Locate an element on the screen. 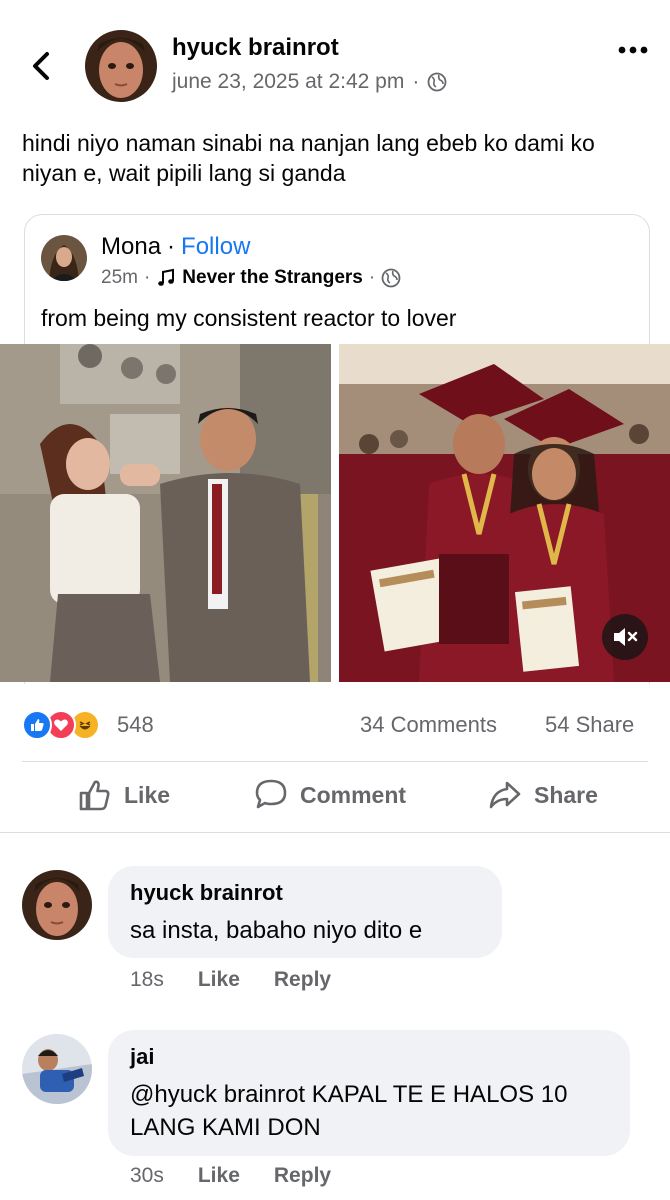 This screenshot has height=1200, width=670. photo-couple-uniform is located at coordinates (165, 513).